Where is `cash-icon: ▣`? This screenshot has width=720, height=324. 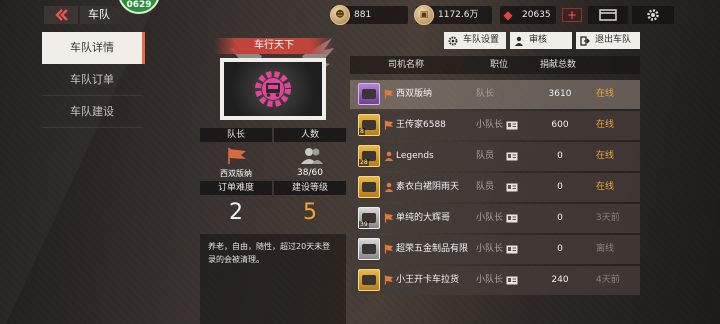 cash-icon: ▣ is located at coordinates (424, 15).